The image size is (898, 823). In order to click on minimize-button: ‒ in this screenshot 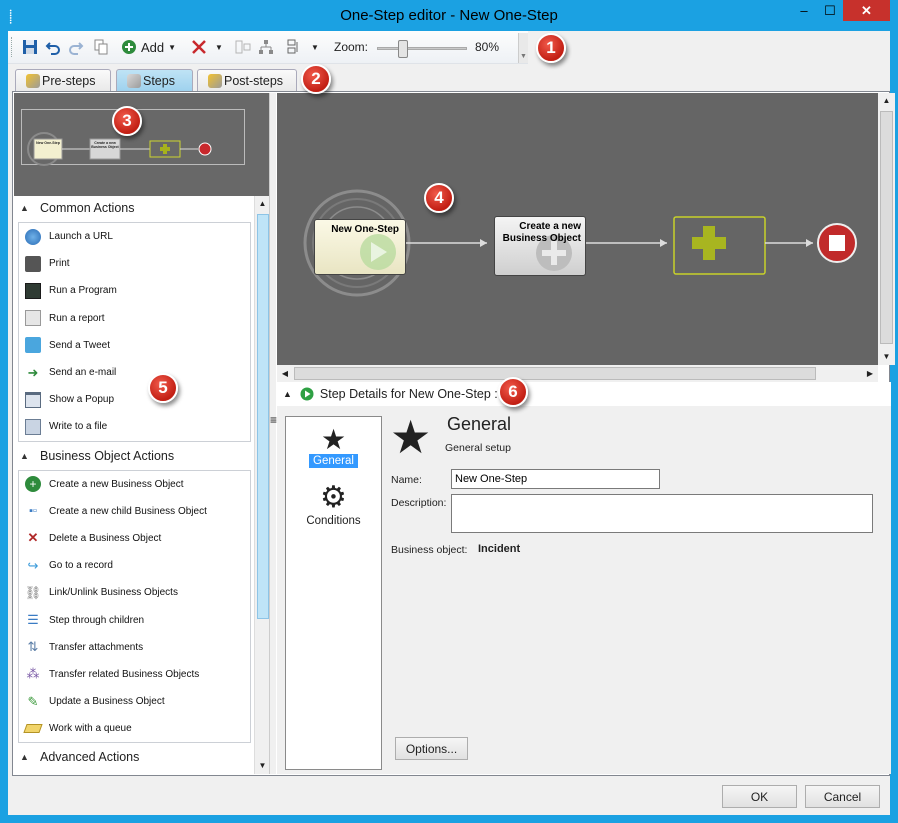, I will do `click(804, 10)`.